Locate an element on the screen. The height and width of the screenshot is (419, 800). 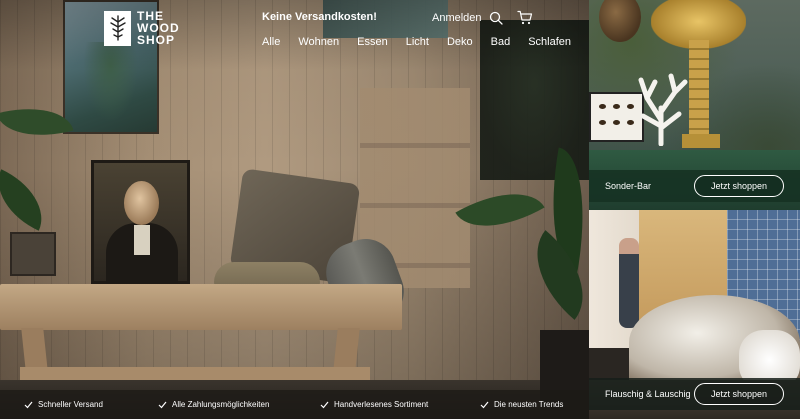
promo-card-flauschig: Flauschig & Lauschig Jetzt shoppen is located at coordinates (694, 314).